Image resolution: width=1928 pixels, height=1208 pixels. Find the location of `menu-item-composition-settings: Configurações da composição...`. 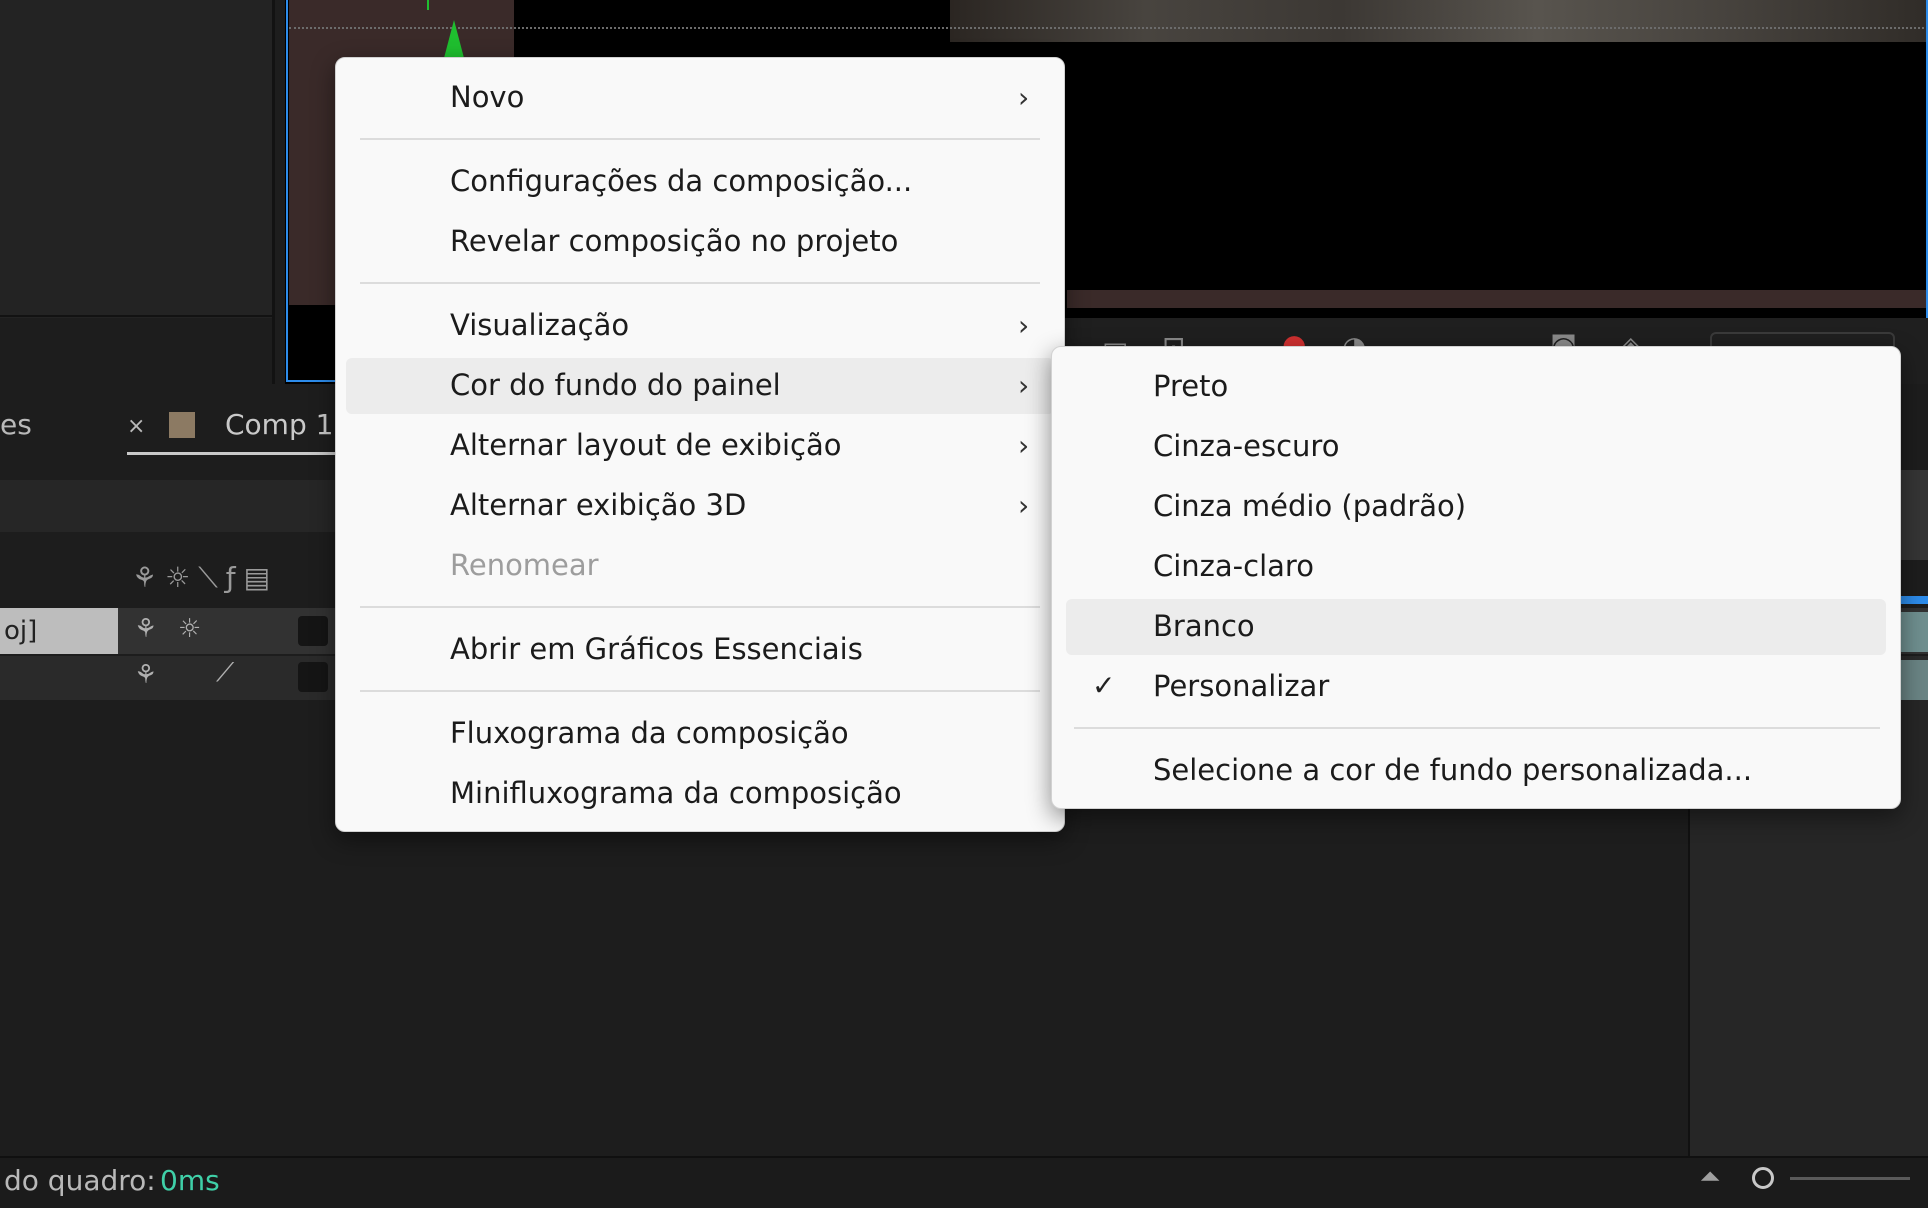

menu-item-composition-settings: Configurações da composição... is located at coordinates (700, 182).